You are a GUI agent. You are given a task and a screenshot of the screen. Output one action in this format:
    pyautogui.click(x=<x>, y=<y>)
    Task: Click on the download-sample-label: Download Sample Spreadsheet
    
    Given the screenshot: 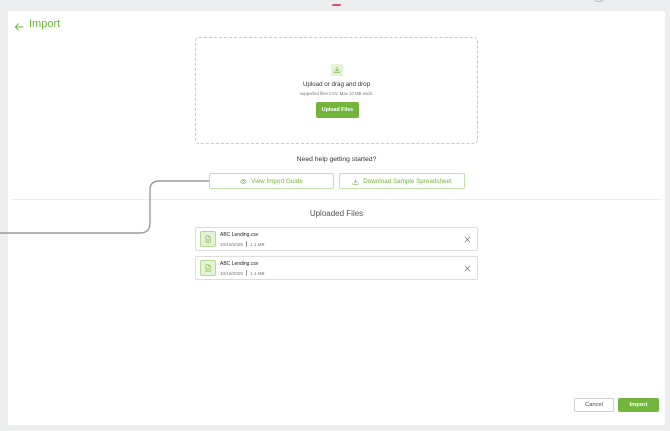 What is the action you would take?
    pyautogui.click(x=407, y=181)
    